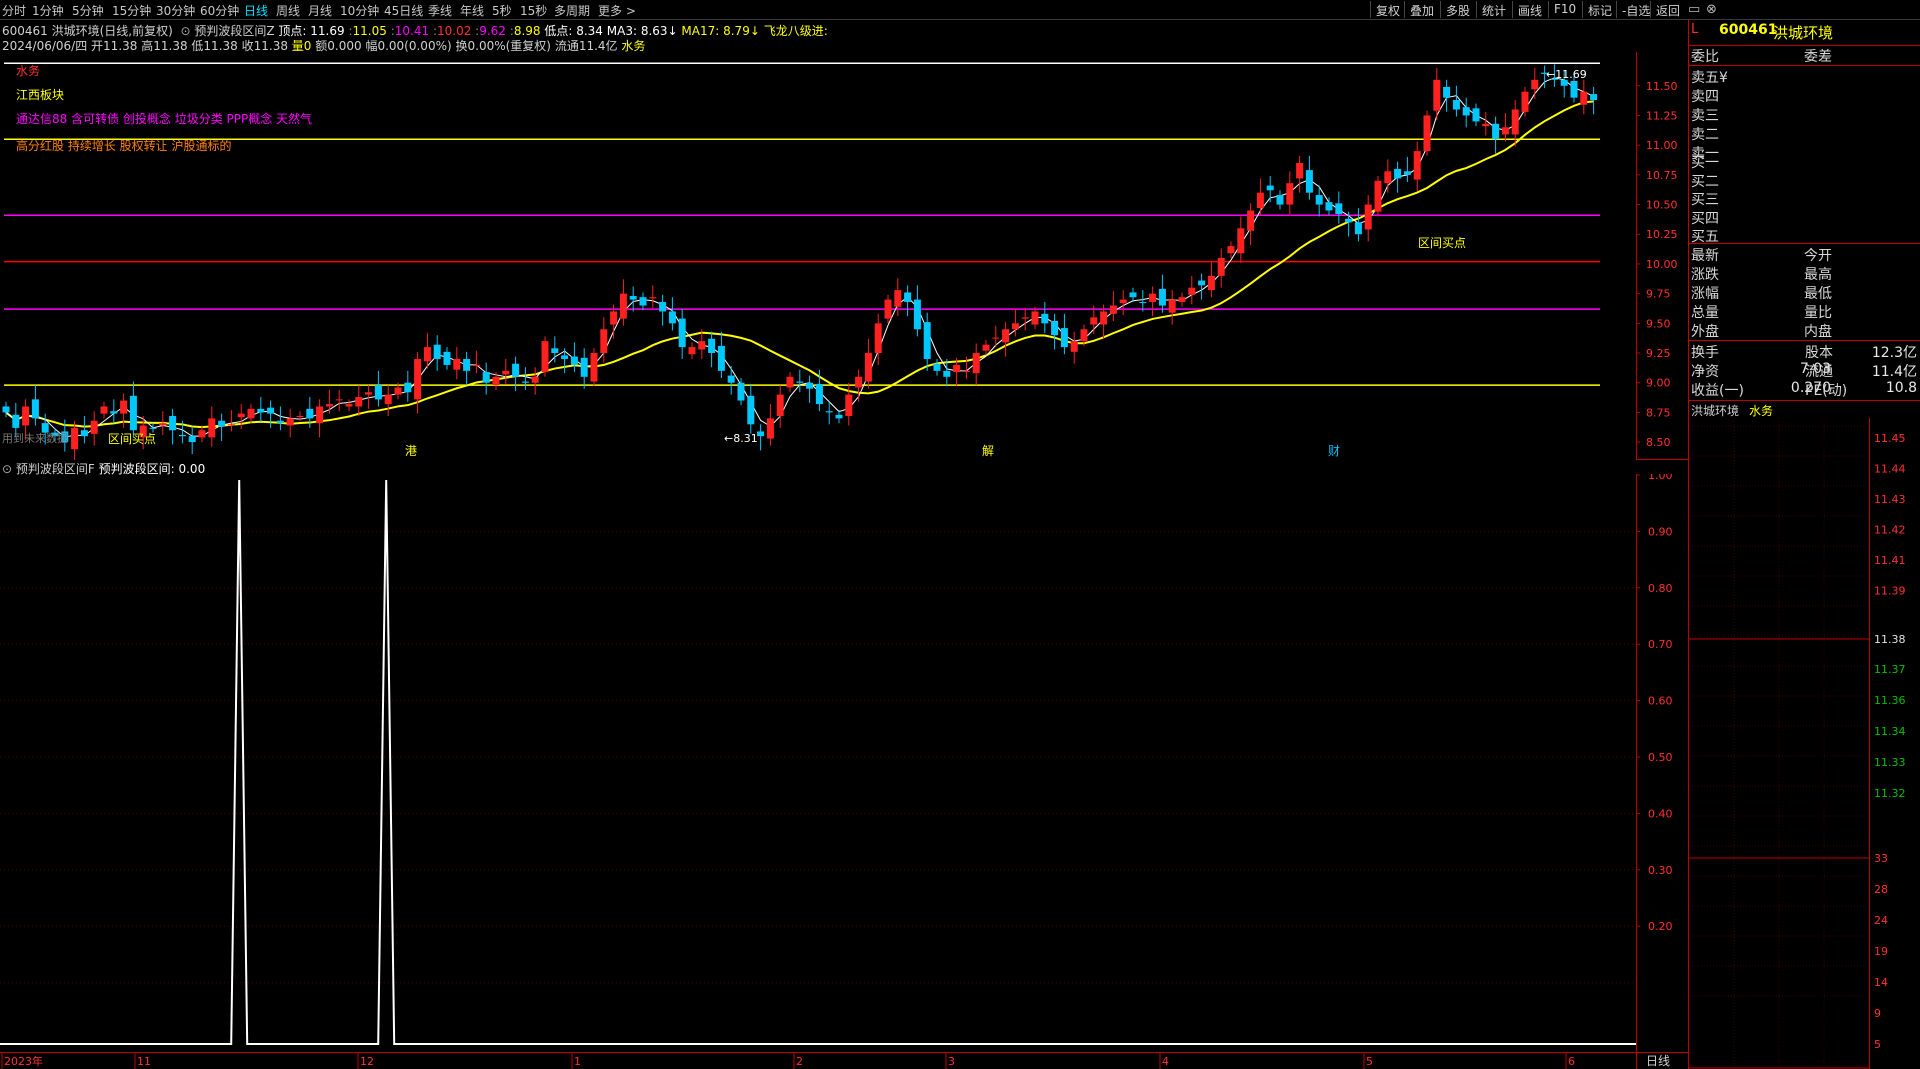  What do you see at coordinates (1564, 9) in the screenshot?
I see `toolbar-5: F10` at bounding box center [1564, 9].